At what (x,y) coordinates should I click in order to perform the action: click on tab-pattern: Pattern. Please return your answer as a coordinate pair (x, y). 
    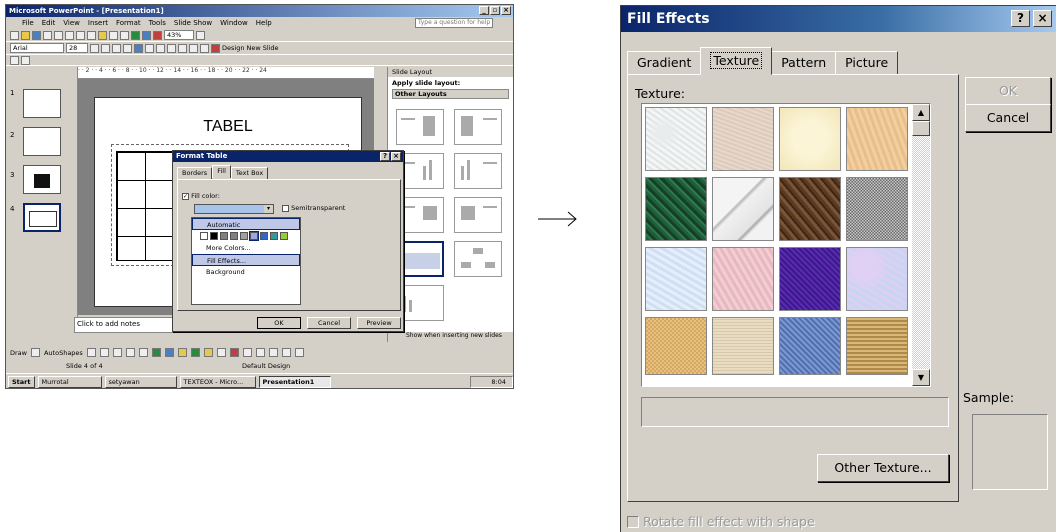
    Looking at the image, I should click on (804, 63).